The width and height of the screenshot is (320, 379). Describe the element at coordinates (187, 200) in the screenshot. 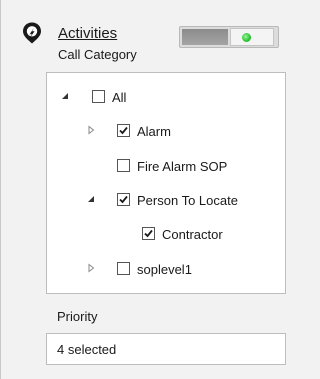

I see `tree-item-label-person-to-locate: Person To Locate` at that location.